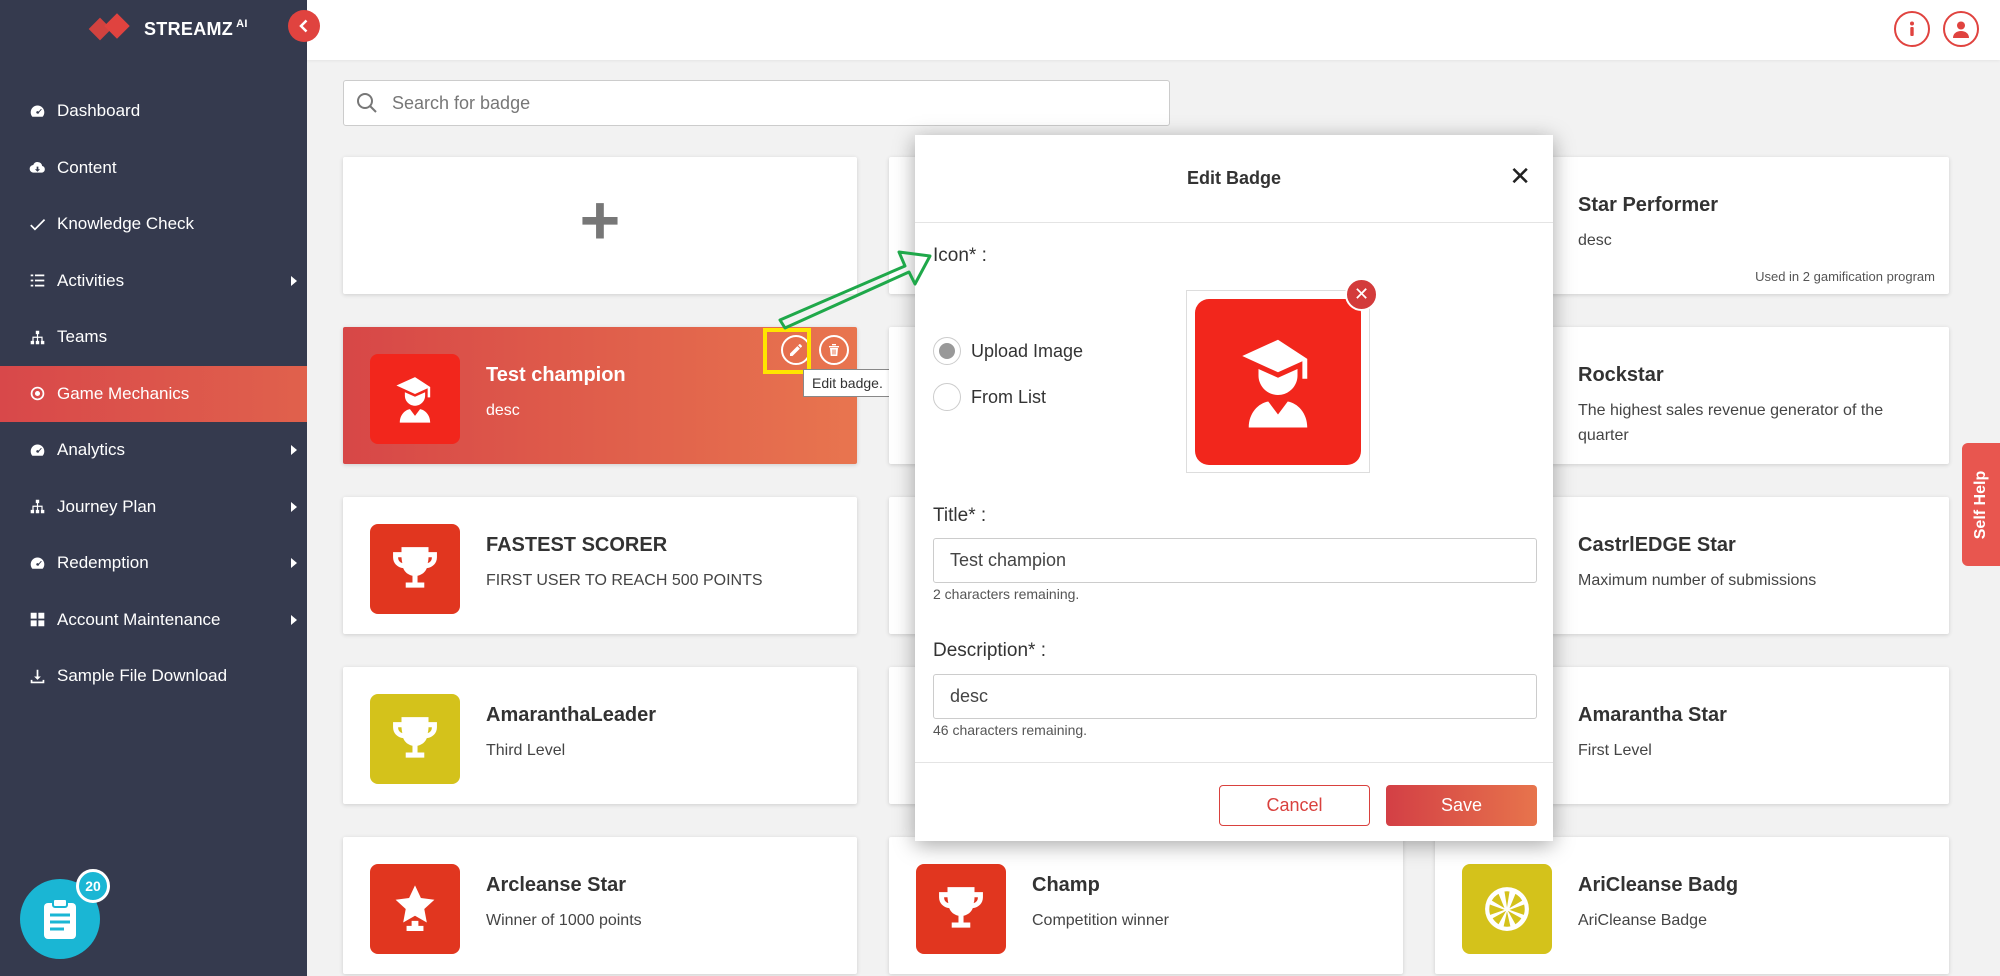 This screenshot has height=976, width=2000. Describe the element at coordinates (1520, 176) in the screenshot. I see `close-icon: ✕` at that location.